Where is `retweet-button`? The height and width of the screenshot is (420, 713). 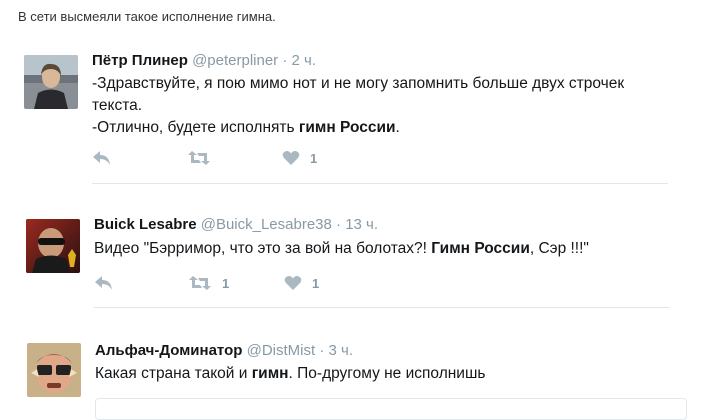
retweet-button is located at coordinates (204, 158).